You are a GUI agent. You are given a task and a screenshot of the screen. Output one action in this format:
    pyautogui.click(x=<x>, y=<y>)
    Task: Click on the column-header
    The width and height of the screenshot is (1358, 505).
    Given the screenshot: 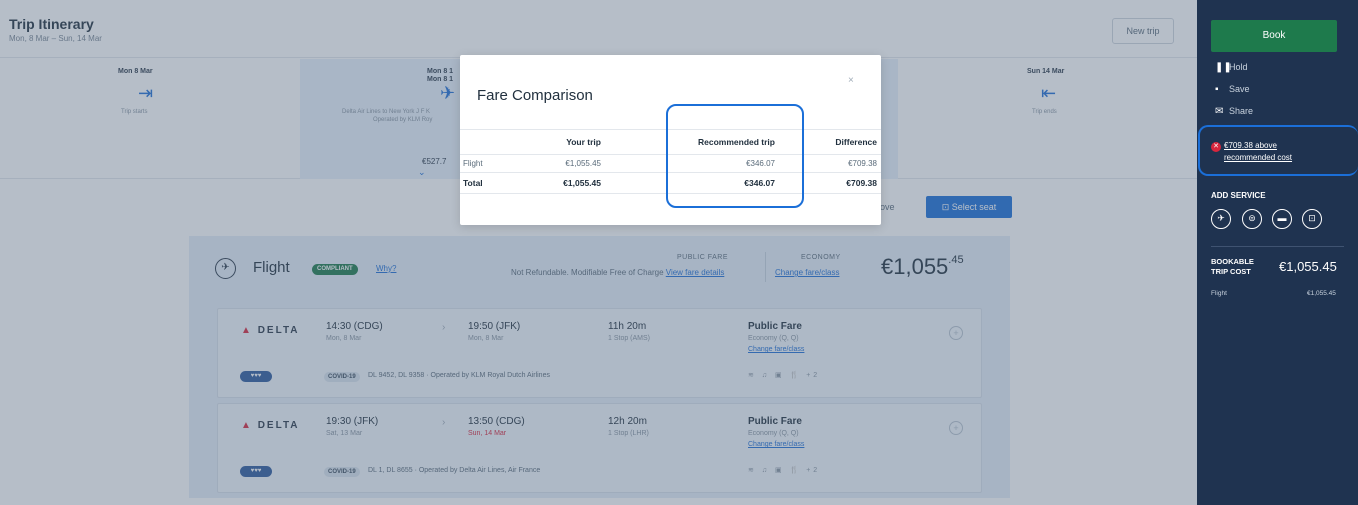 What is the action you would take?
    pyautogui.click(x=496, y=142)
    